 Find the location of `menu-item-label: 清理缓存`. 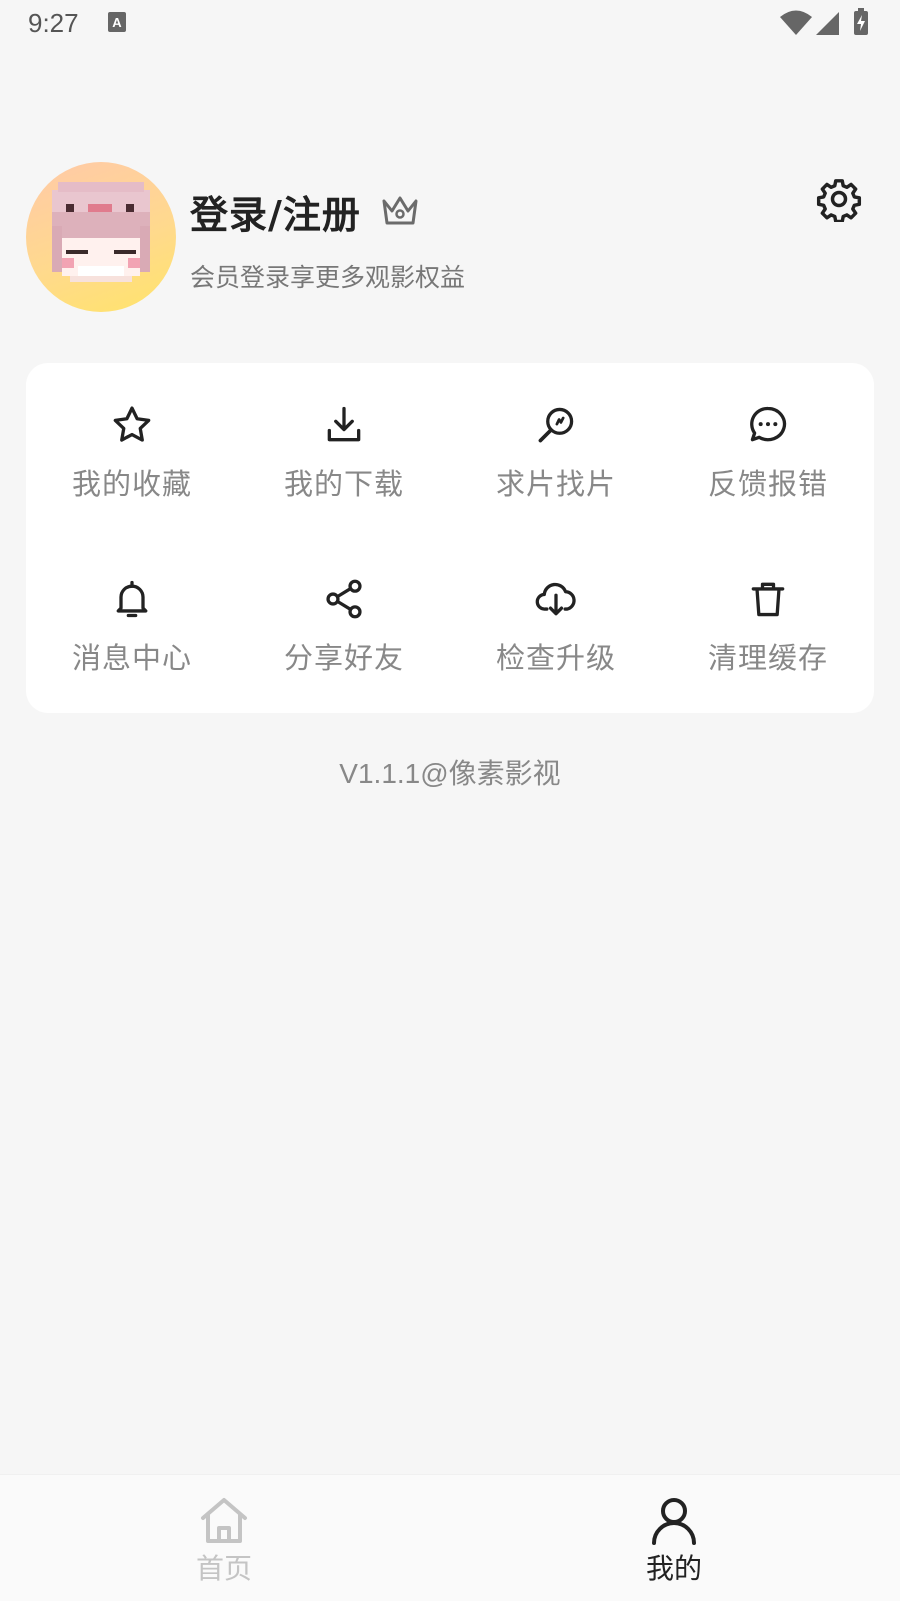

menu-item-label: 清理缓存 is located at coordinates (767, 658).